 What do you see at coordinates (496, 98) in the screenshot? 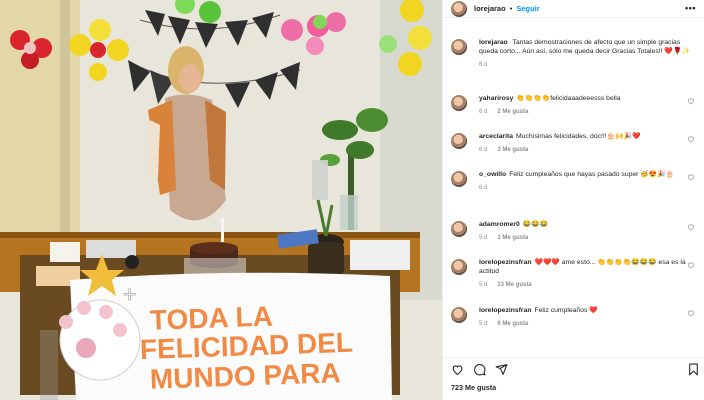
I see `comment-username: yaharirosy` at bounding box center [496, 98].